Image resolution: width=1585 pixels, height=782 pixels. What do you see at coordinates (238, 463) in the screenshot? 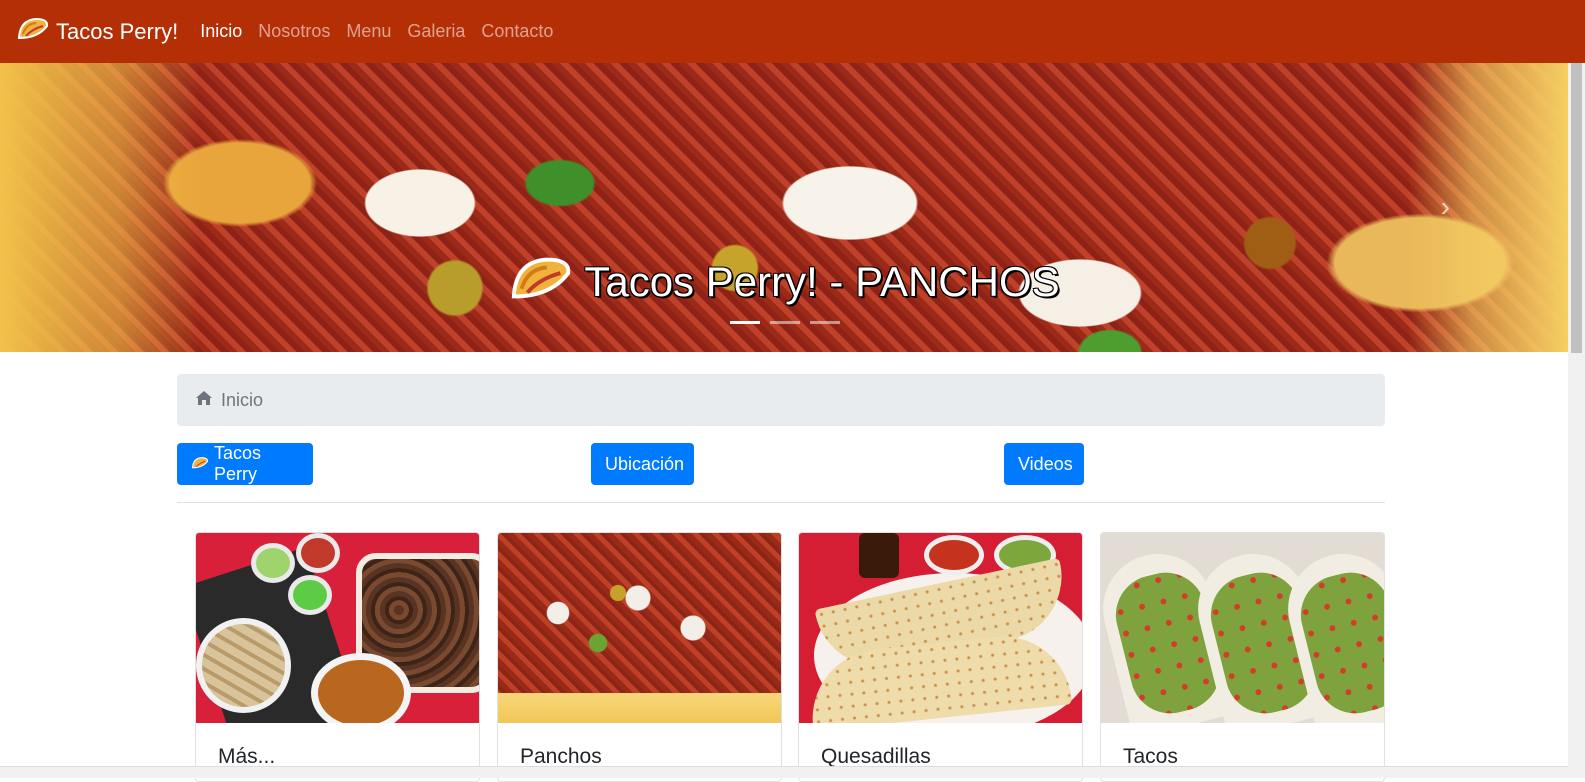
I see `tacos-perry-button-label: Tacos Perry` at bounding box center [238, 463].